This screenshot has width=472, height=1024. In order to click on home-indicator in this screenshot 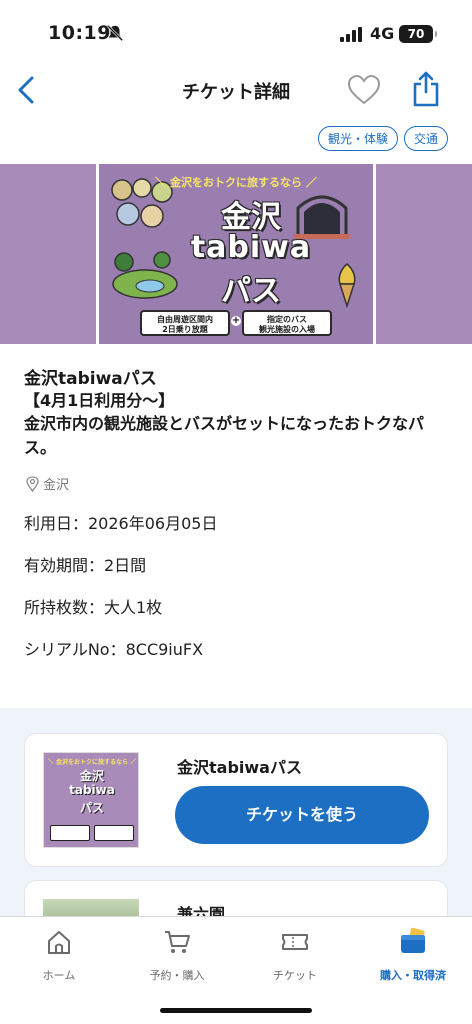, I will do `click(236, 1010)`.